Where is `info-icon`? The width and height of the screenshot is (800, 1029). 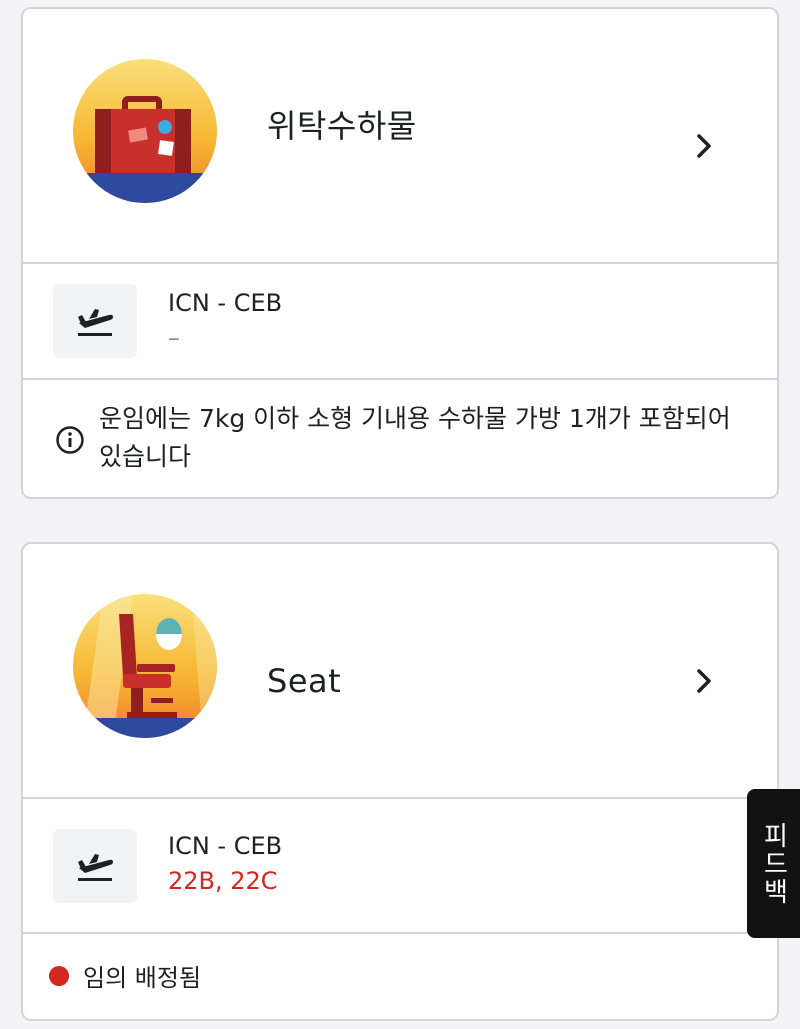
info-icon is located at coordinates (70, 440).